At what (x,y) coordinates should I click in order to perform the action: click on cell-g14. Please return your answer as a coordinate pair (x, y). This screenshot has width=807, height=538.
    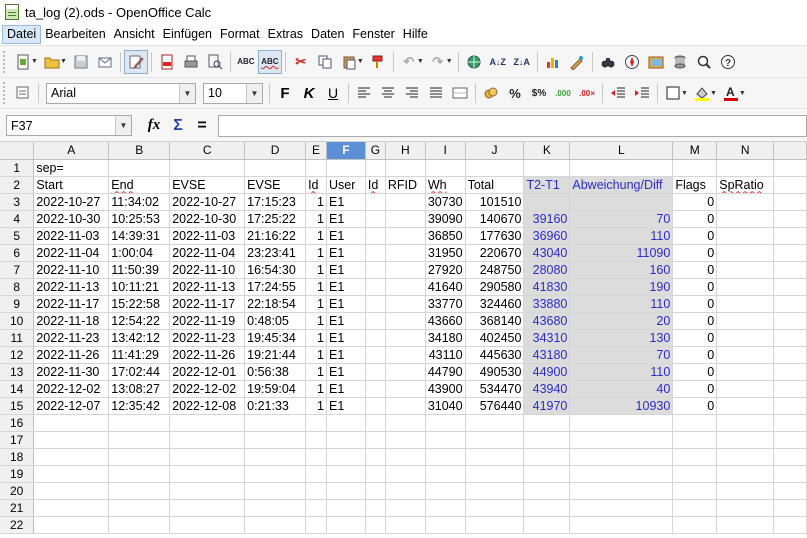
    Looking at the image, I should click on (375, 389).